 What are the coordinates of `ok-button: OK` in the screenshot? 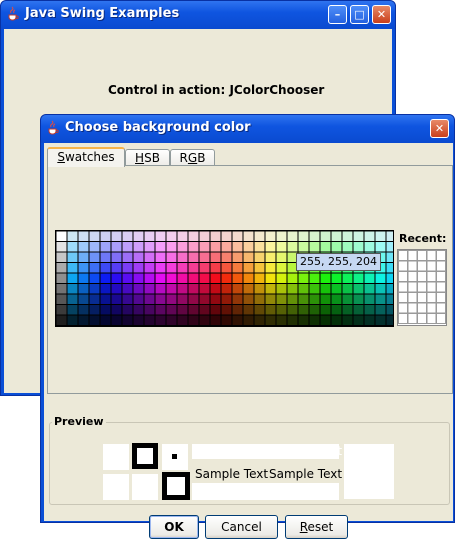 It's located at (174, 527).